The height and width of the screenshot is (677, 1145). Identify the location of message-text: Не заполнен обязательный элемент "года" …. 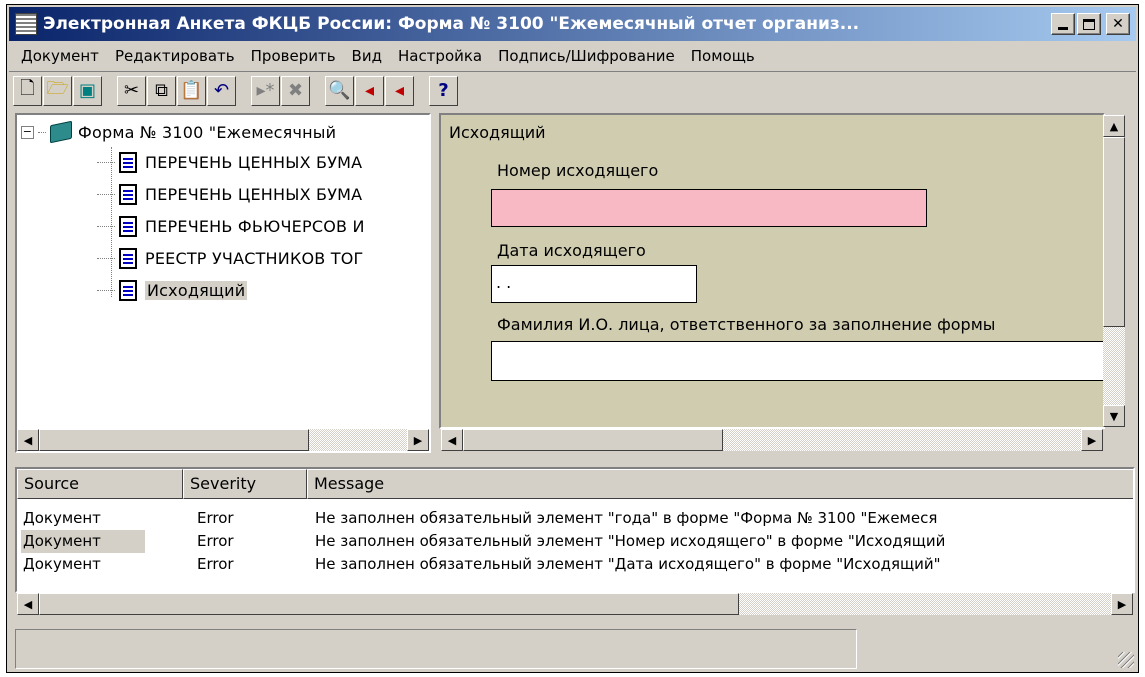
(626, 518).